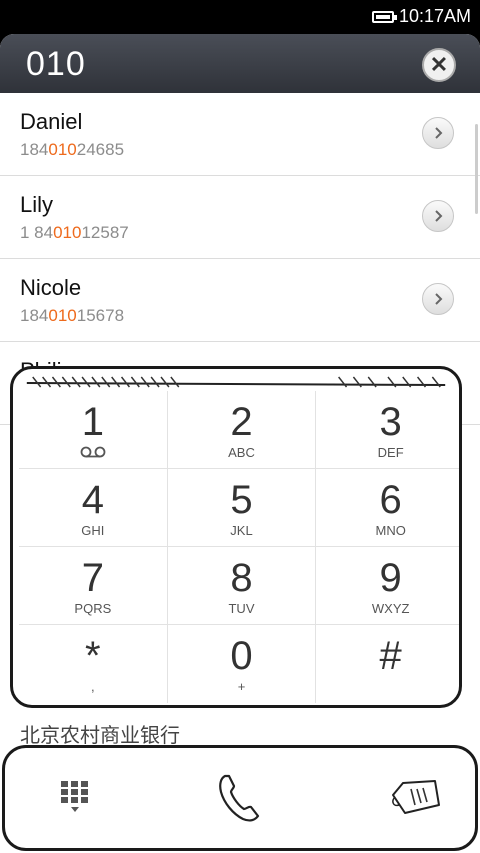 The height and width of the screenshot is (853, 480). What do you see at coordinates (242, 664) in the screenshot?
I see `dial-key-0: 0 +` at bounding box center [242, 664].